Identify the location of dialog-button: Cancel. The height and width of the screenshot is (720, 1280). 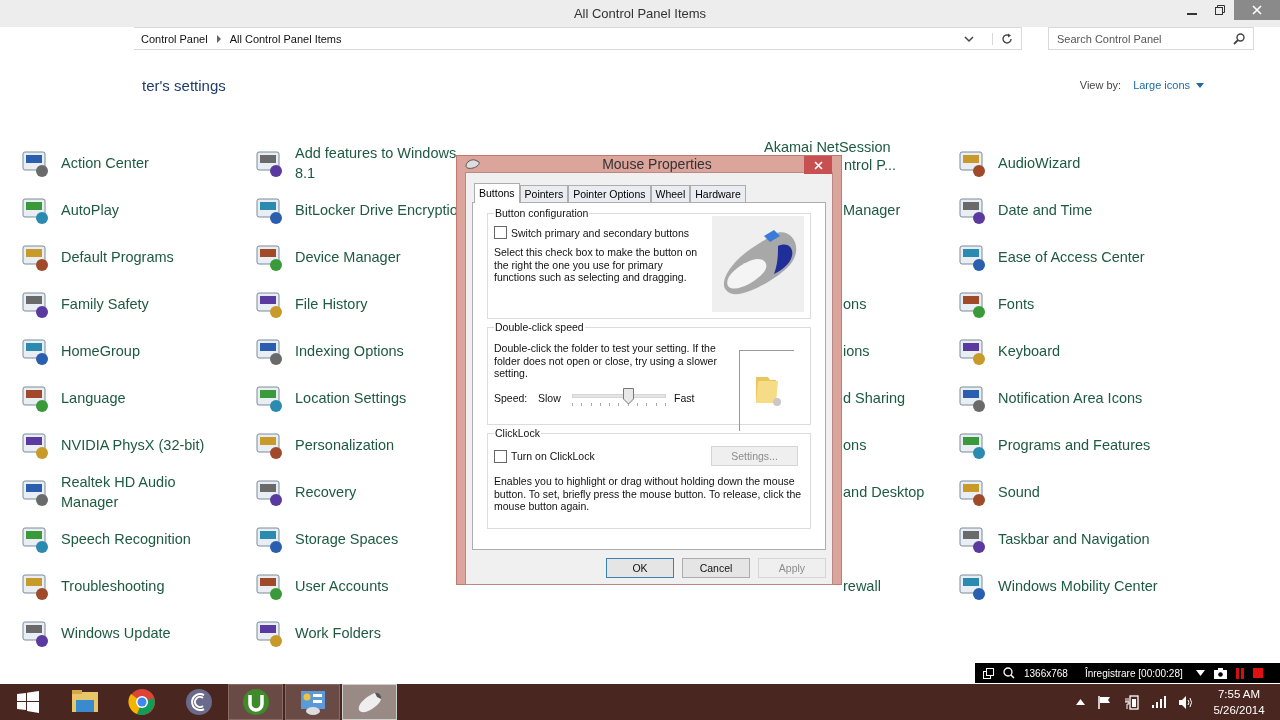
(716, 568).